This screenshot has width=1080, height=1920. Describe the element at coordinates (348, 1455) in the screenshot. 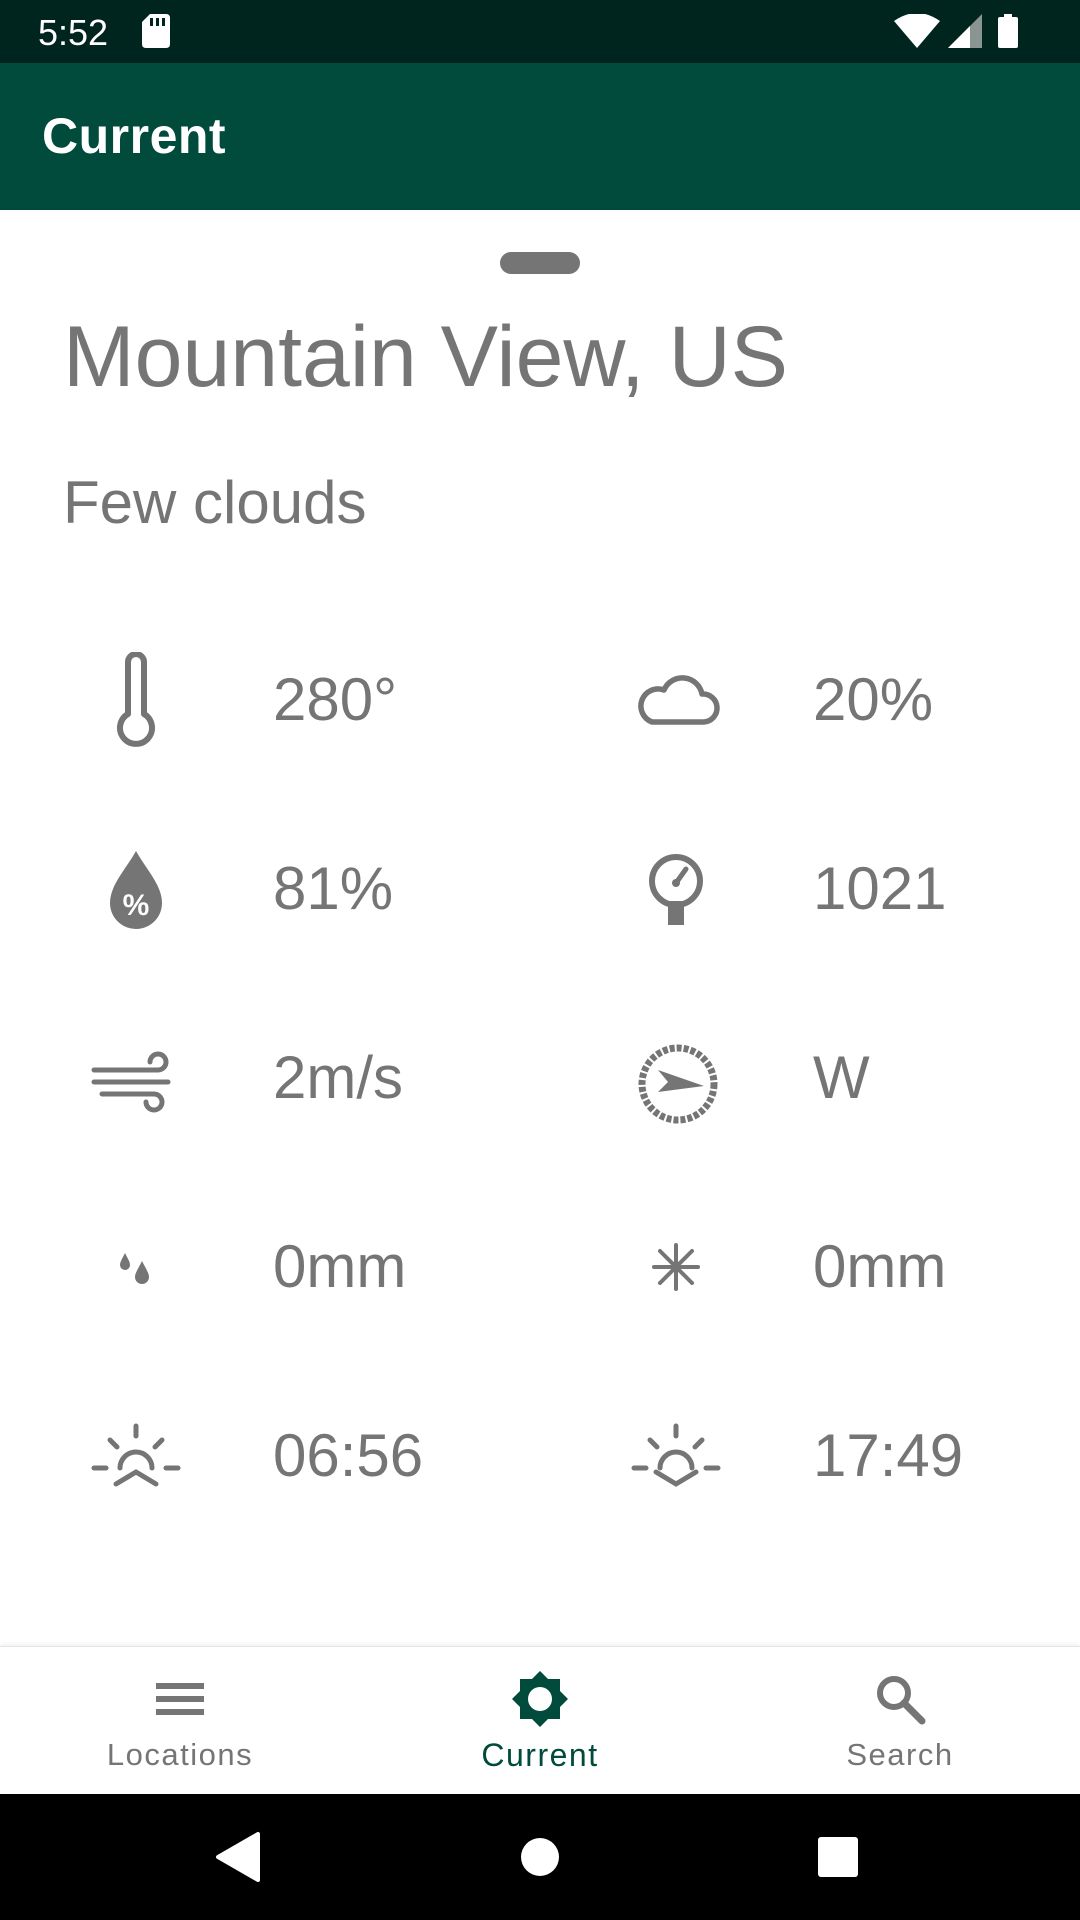

I see `sunrise-value: 06:56` at that location.